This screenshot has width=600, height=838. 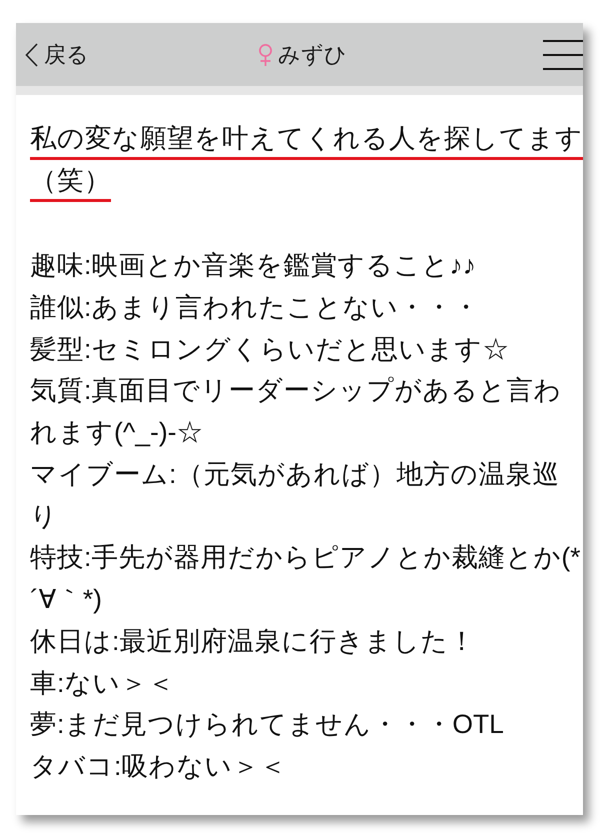 What do you see at coordinates (103, 683) in the screenshot?
I see `profile-line: 車:ない＞＜` at bounding box center [103, 683].